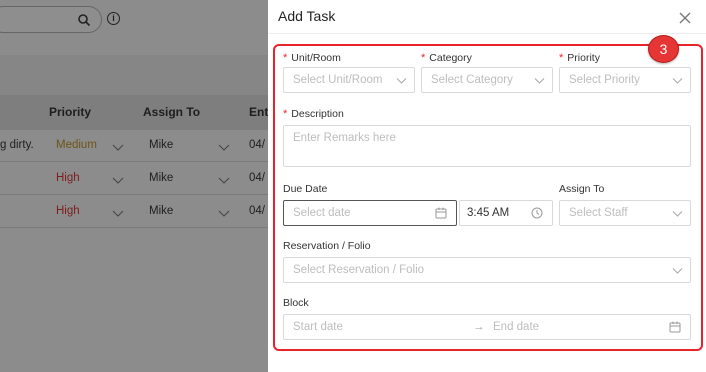 This screenshot has height=372, width=706. Describe the element at coordinates (317, 114) in the screenshot. I see `description-label-text: Description` at that location.